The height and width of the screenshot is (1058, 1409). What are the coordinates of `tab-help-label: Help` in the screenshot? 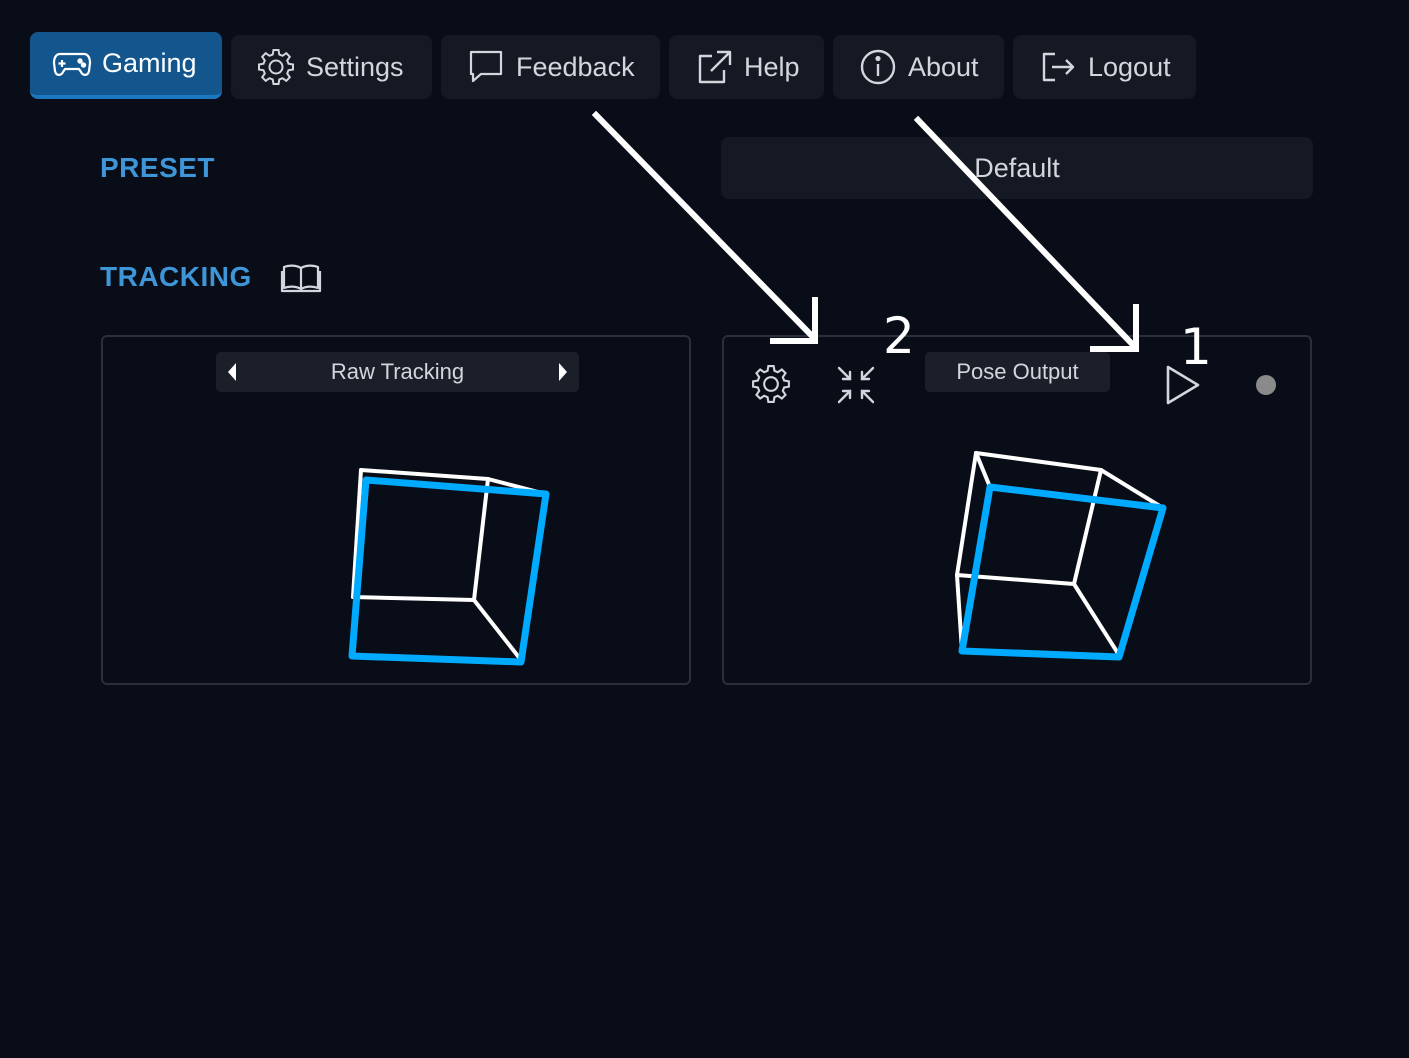 It's located at (772, 66).